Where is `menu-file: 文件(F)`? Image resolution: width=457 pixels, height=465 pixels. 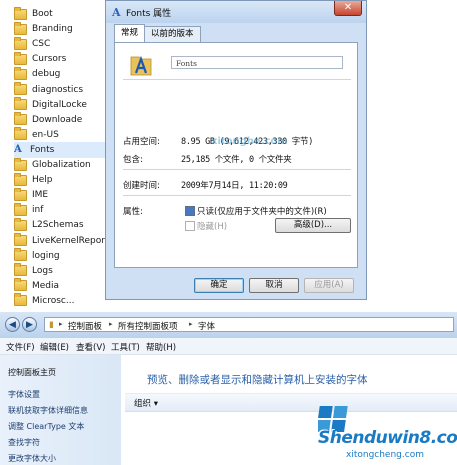
menu-file: 文件(F) is located at coordinates (20, 347).